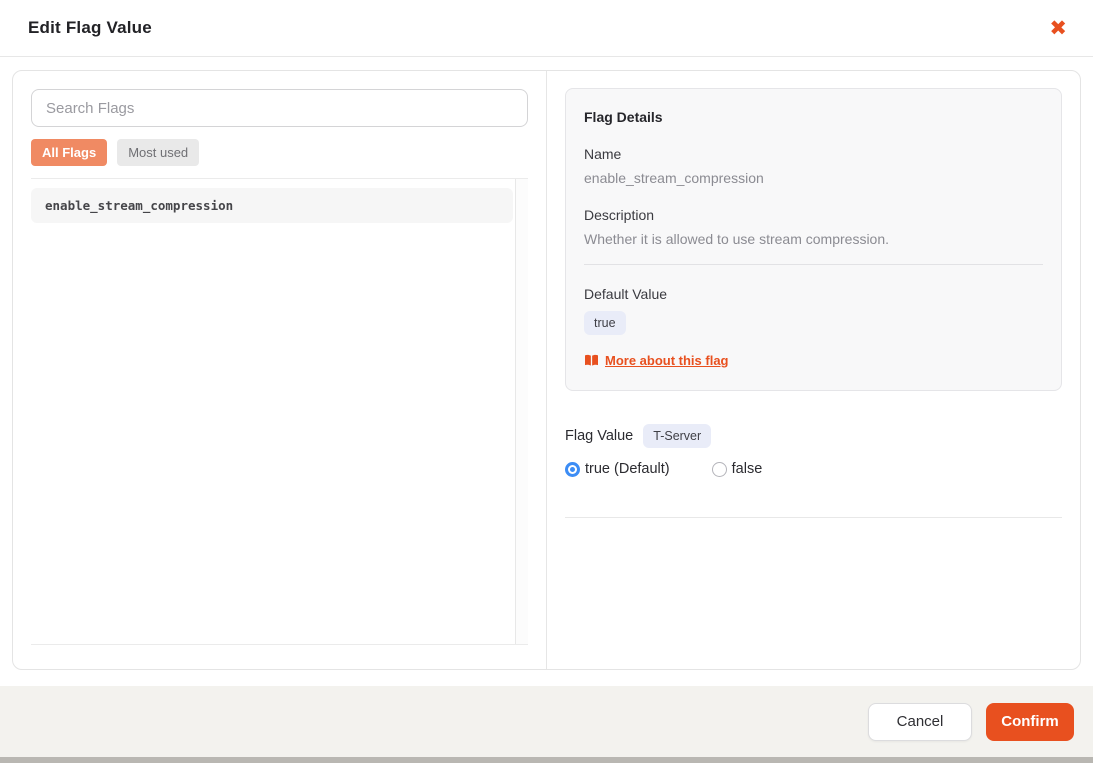  Describe the element at coordinates (272, 205) in the screenshot. I see `flag-list-item: enable_stream_compression` at that location.